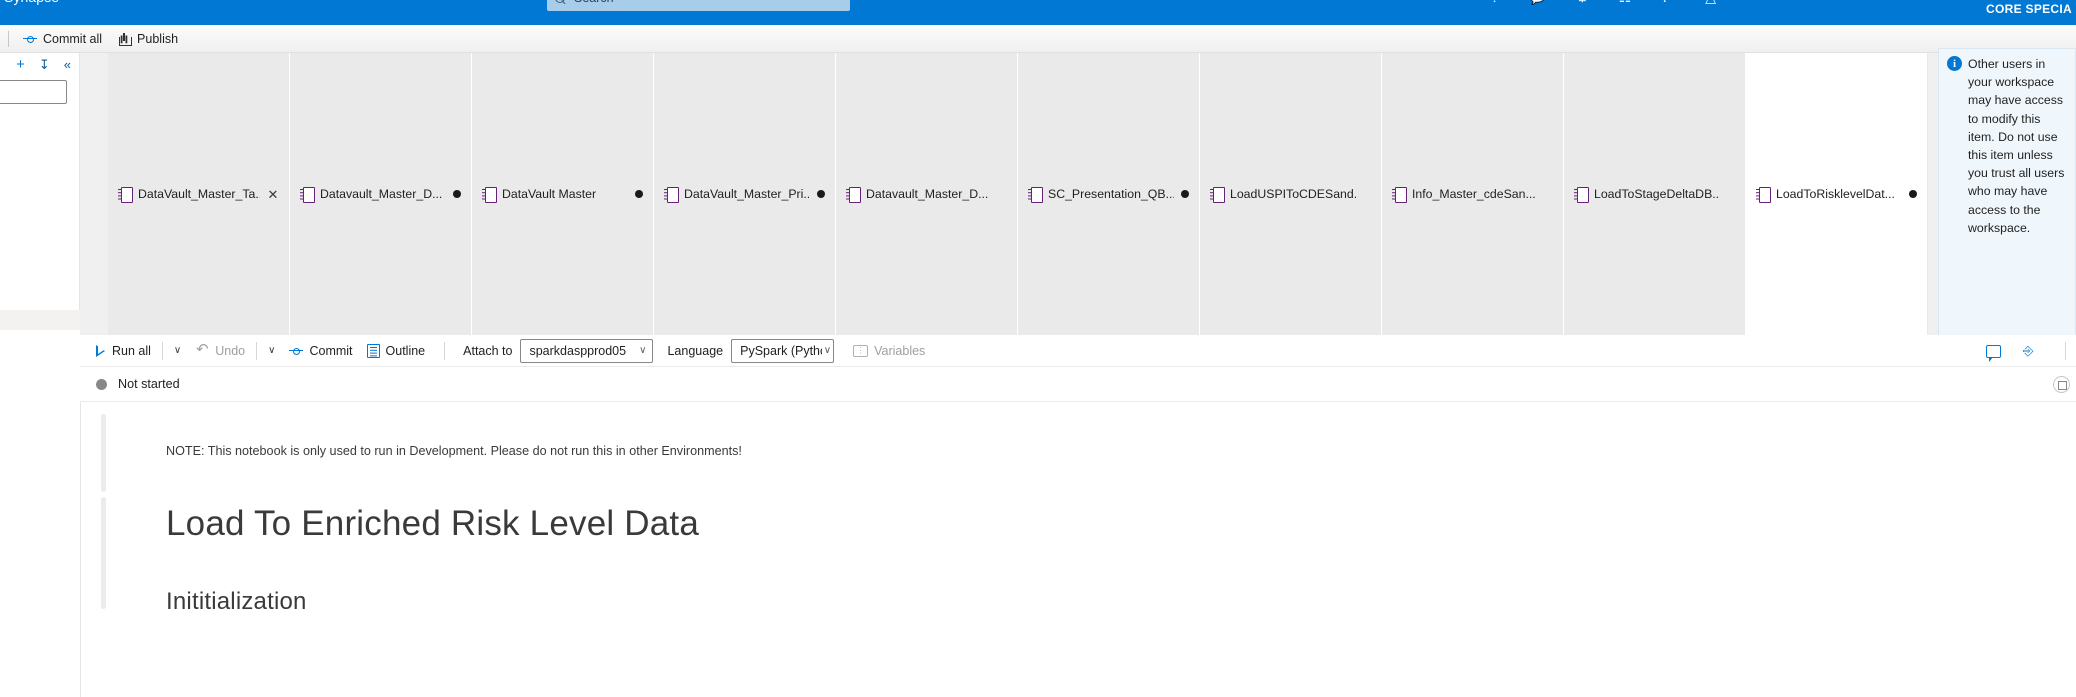 The height and width of the screenshot is (697, 2076). Describe the element at coordinates (20, 64) in the screenshot. I see `plus-icon: +` at that location.